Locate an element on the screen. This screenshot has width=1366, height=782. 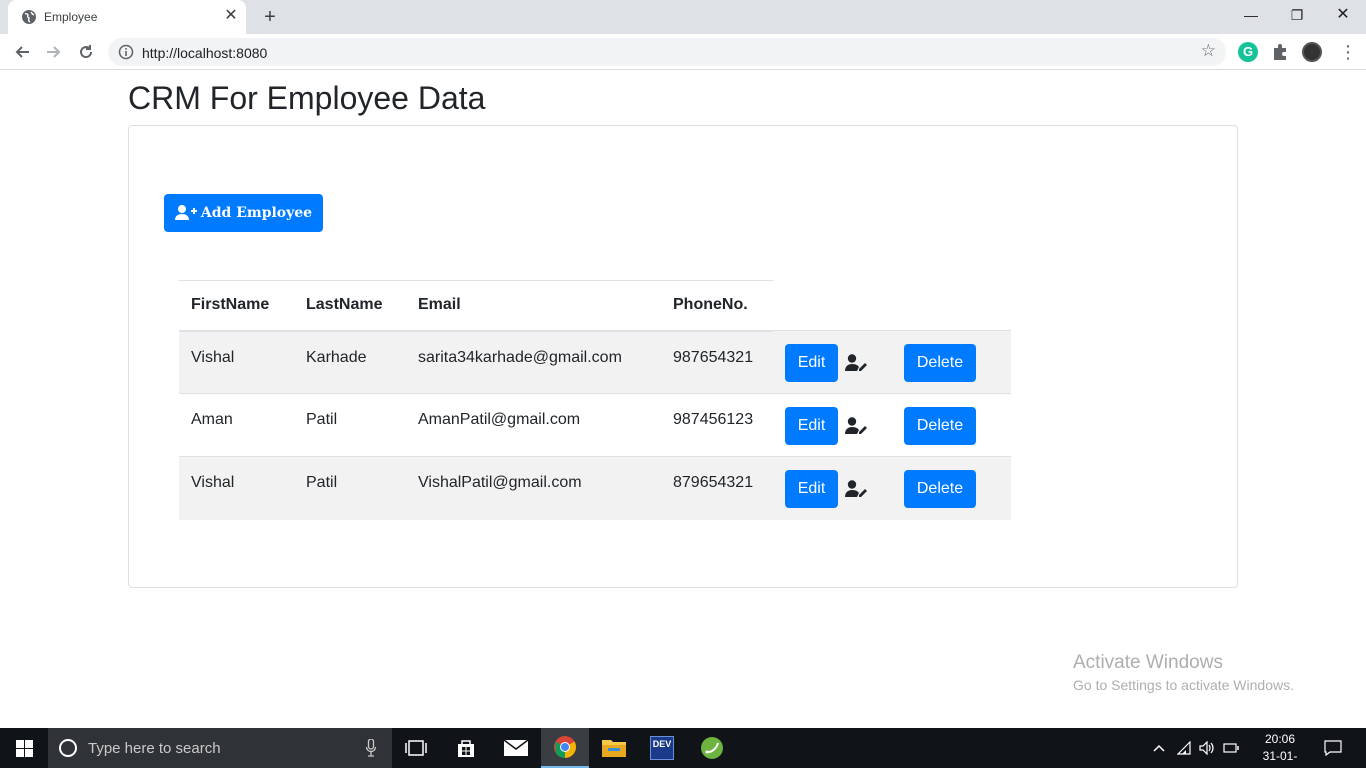
extensions-puzzle-icon is located at coordinates (1280, 52).